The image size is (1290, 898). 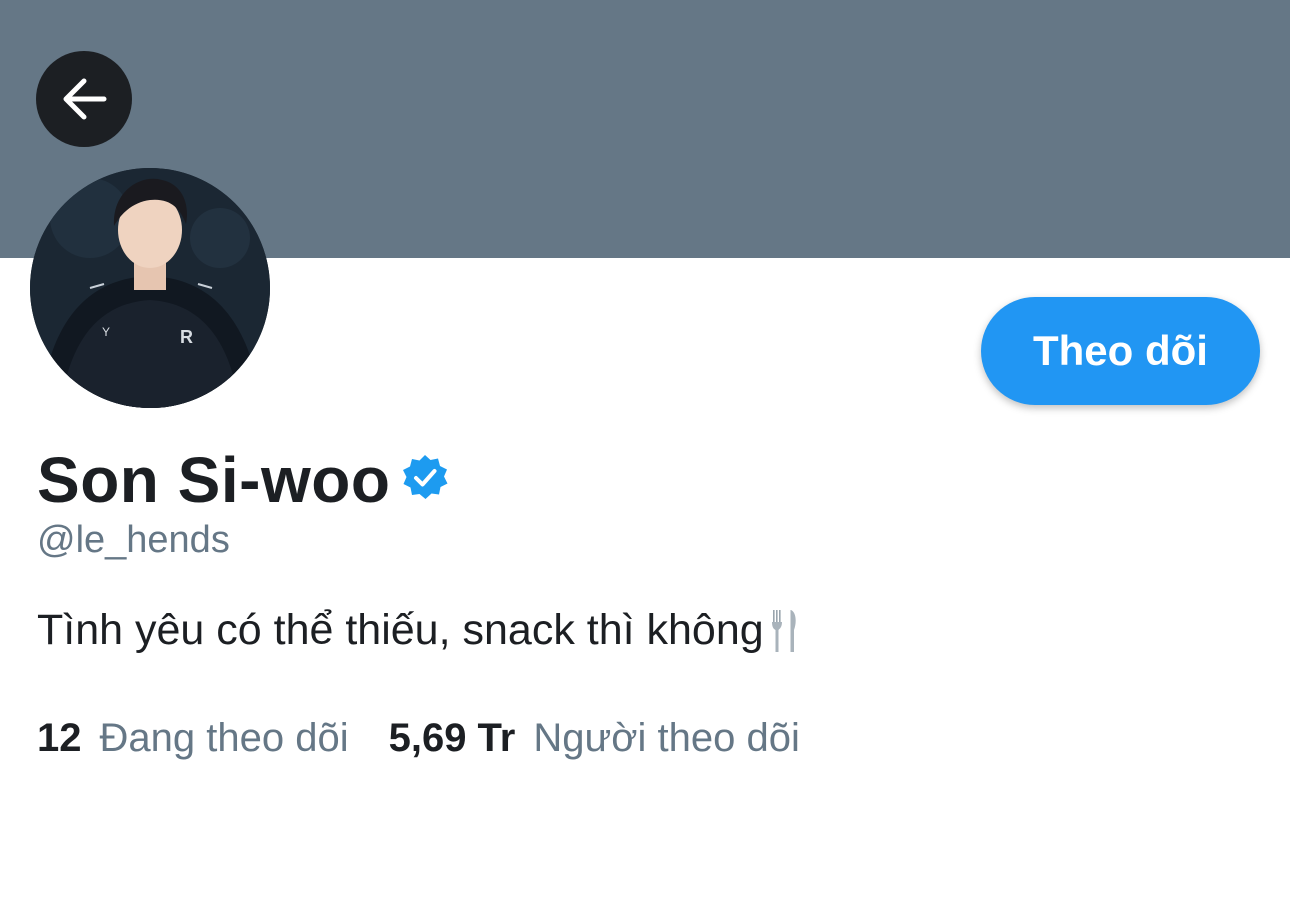 I want to click on profile-bio: Tình yêu có thể thiếu, snack thì không, so click(x=417, y=630).